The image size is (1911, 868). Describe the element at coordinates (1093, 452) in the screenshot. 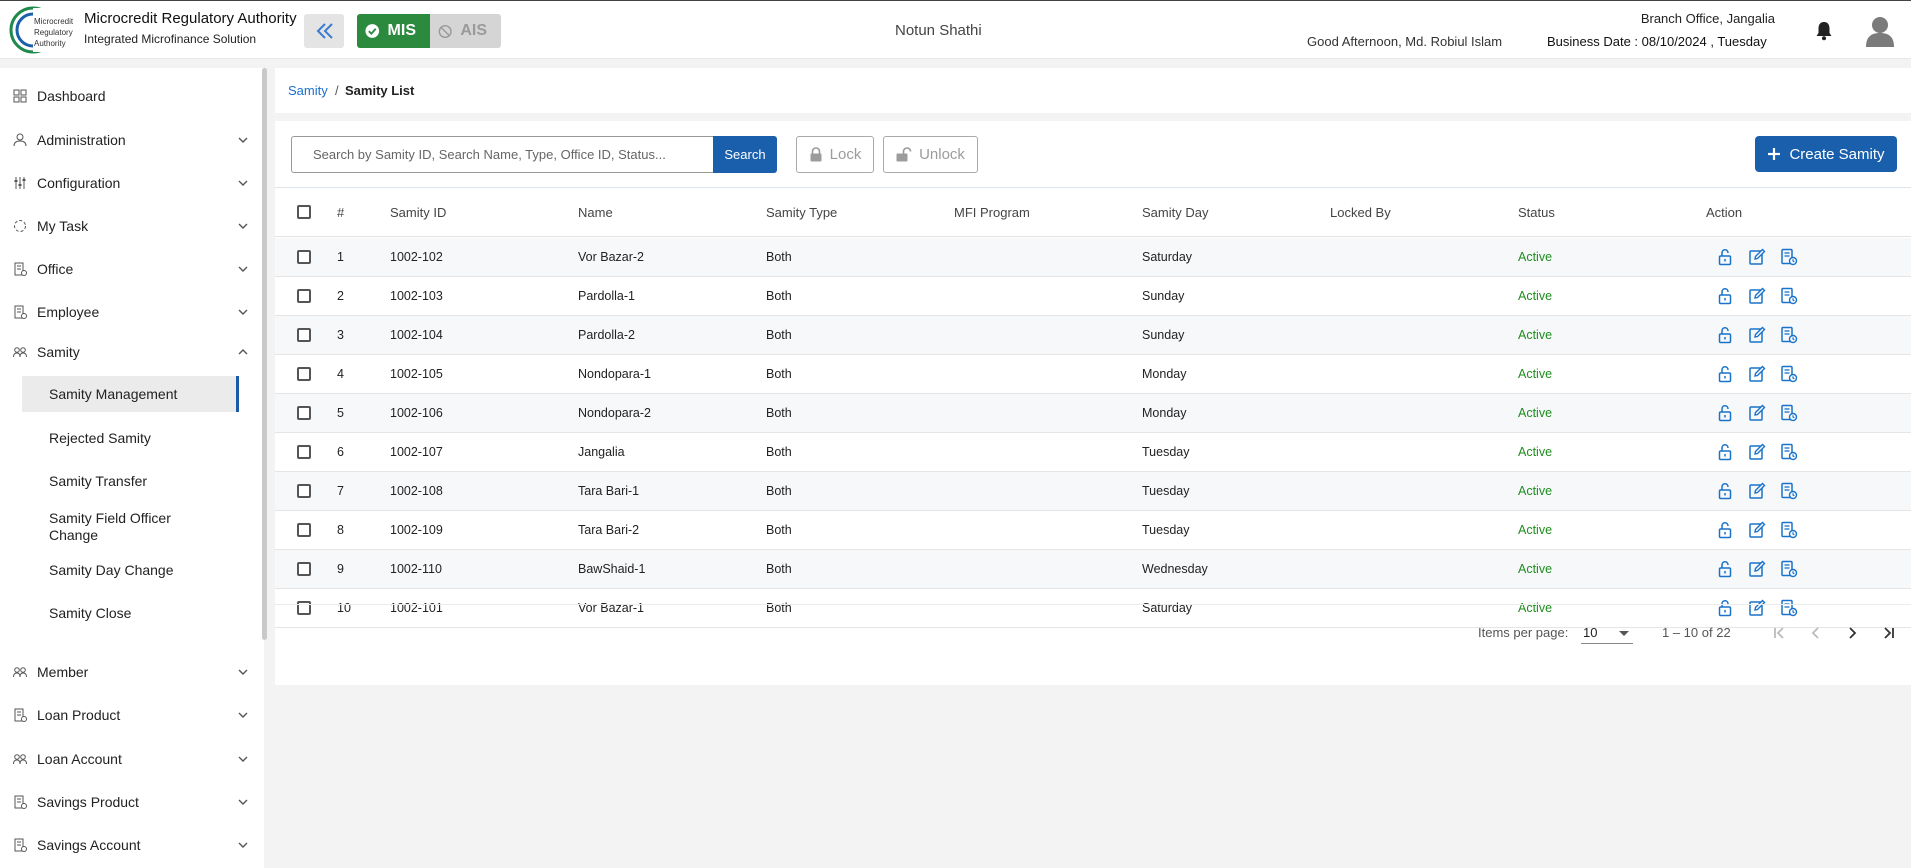

I see `table-row: 6 1002-107 Jangalia Both Tuesday Active` at that location.